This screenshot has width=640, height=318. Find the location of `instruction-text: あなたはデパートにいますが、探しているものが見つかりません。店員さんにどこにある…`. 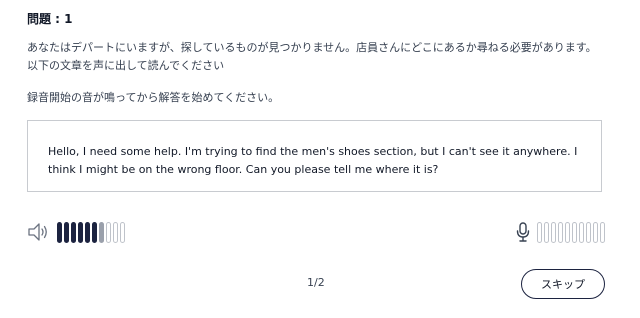

instruction-text: あなたはデパートにいますが、探しているものが見つかりません。店員さんにどこにある… is located at coordinates (312, 56).